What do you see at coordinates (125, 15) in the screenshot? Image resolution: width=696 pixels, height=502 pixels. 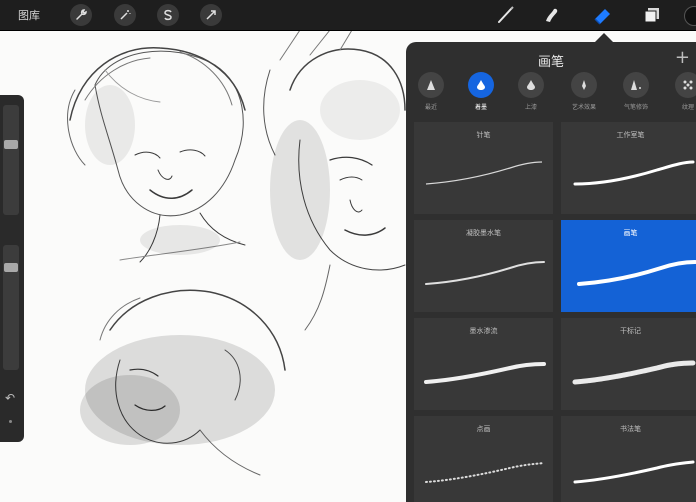 I see `magic-wand-icon` at bounding box center [125, 15].